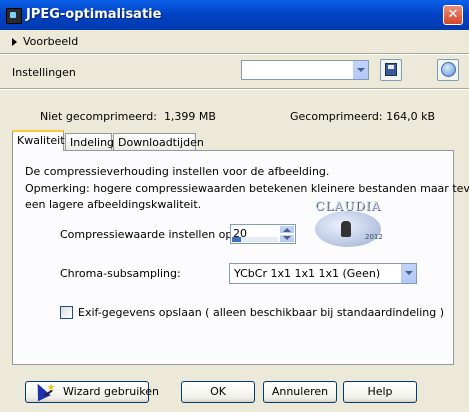 The width and height of the screenshot is (469, 412). What do you see at coordinates (41, 140) in the screenshot?
I see `tab-label: Kwaliteit` at bounding box center [41, 140].